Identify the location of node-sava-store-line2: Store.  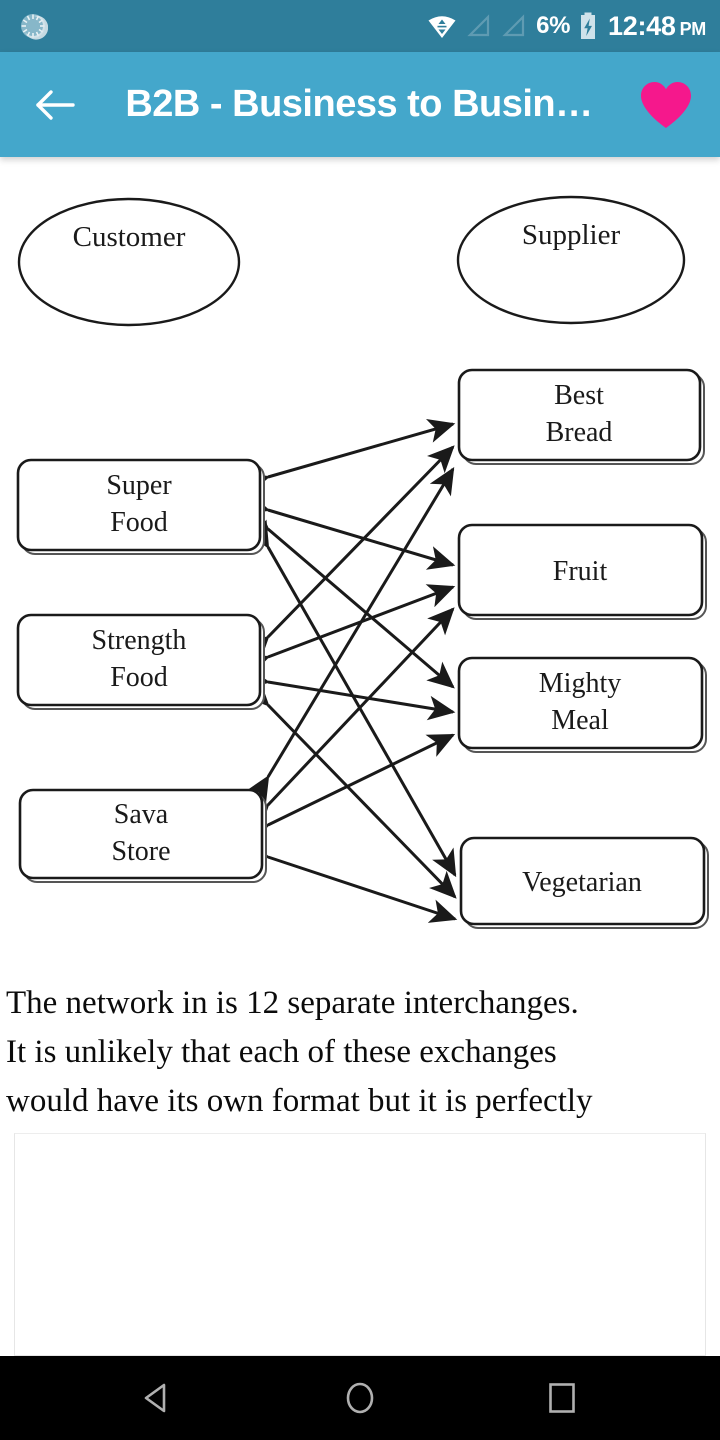
(140, 851).